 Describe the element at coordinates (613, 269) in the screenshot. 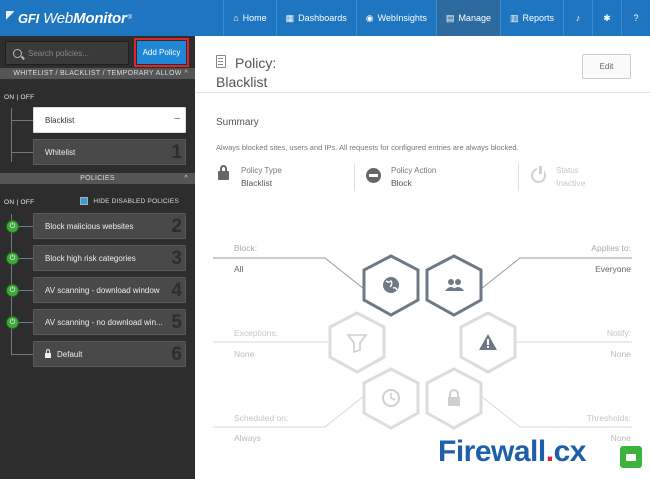

I see `applies-to-value: Everyone` at that location.